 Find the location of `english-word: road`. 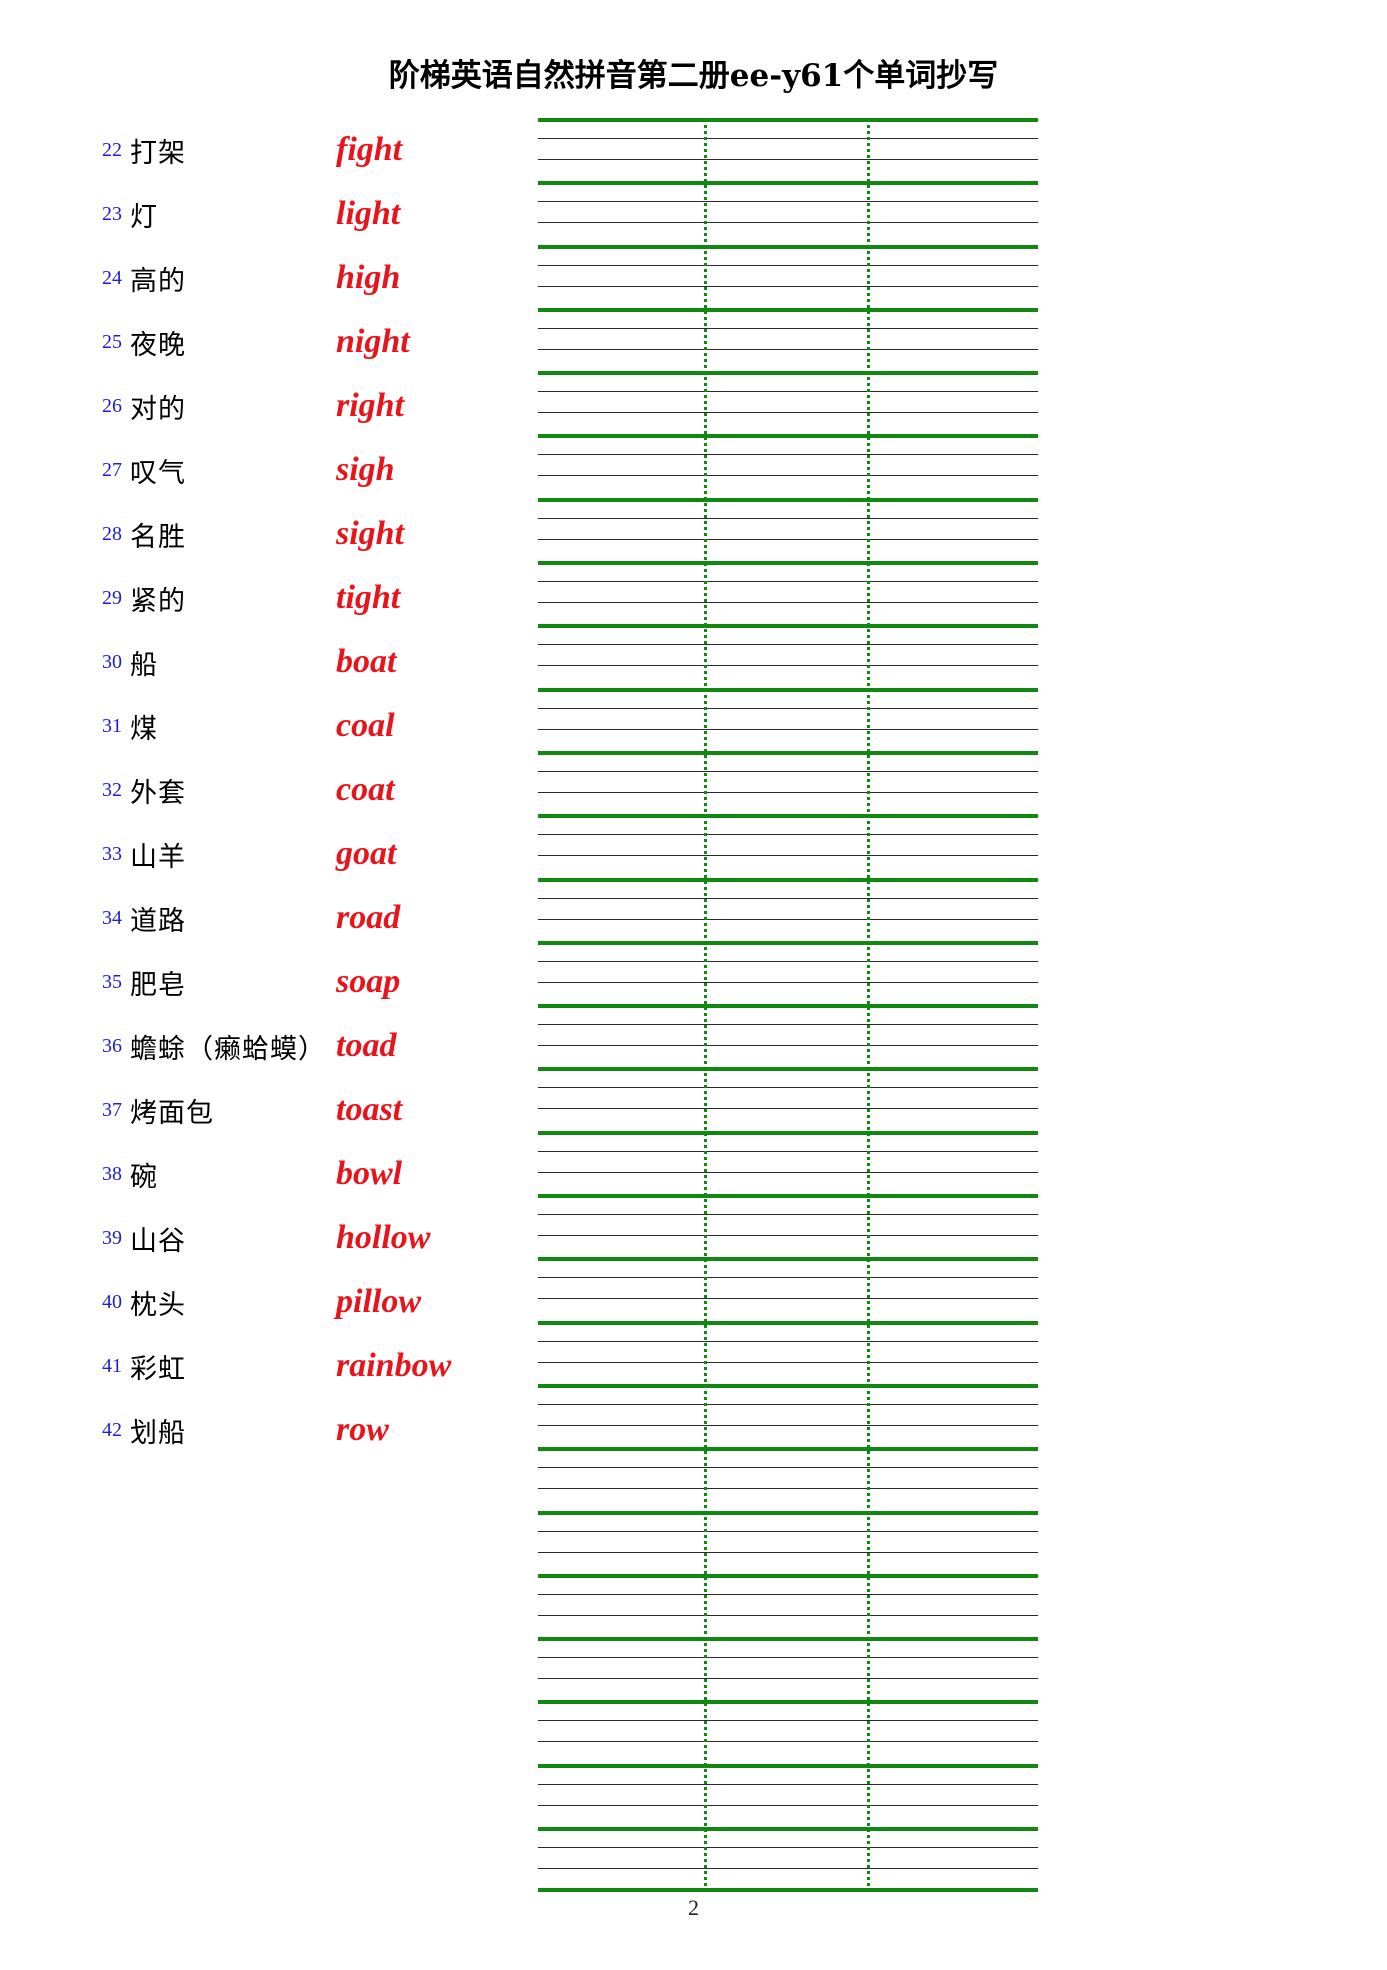

english-word: road is located at coordinates (368, 917).